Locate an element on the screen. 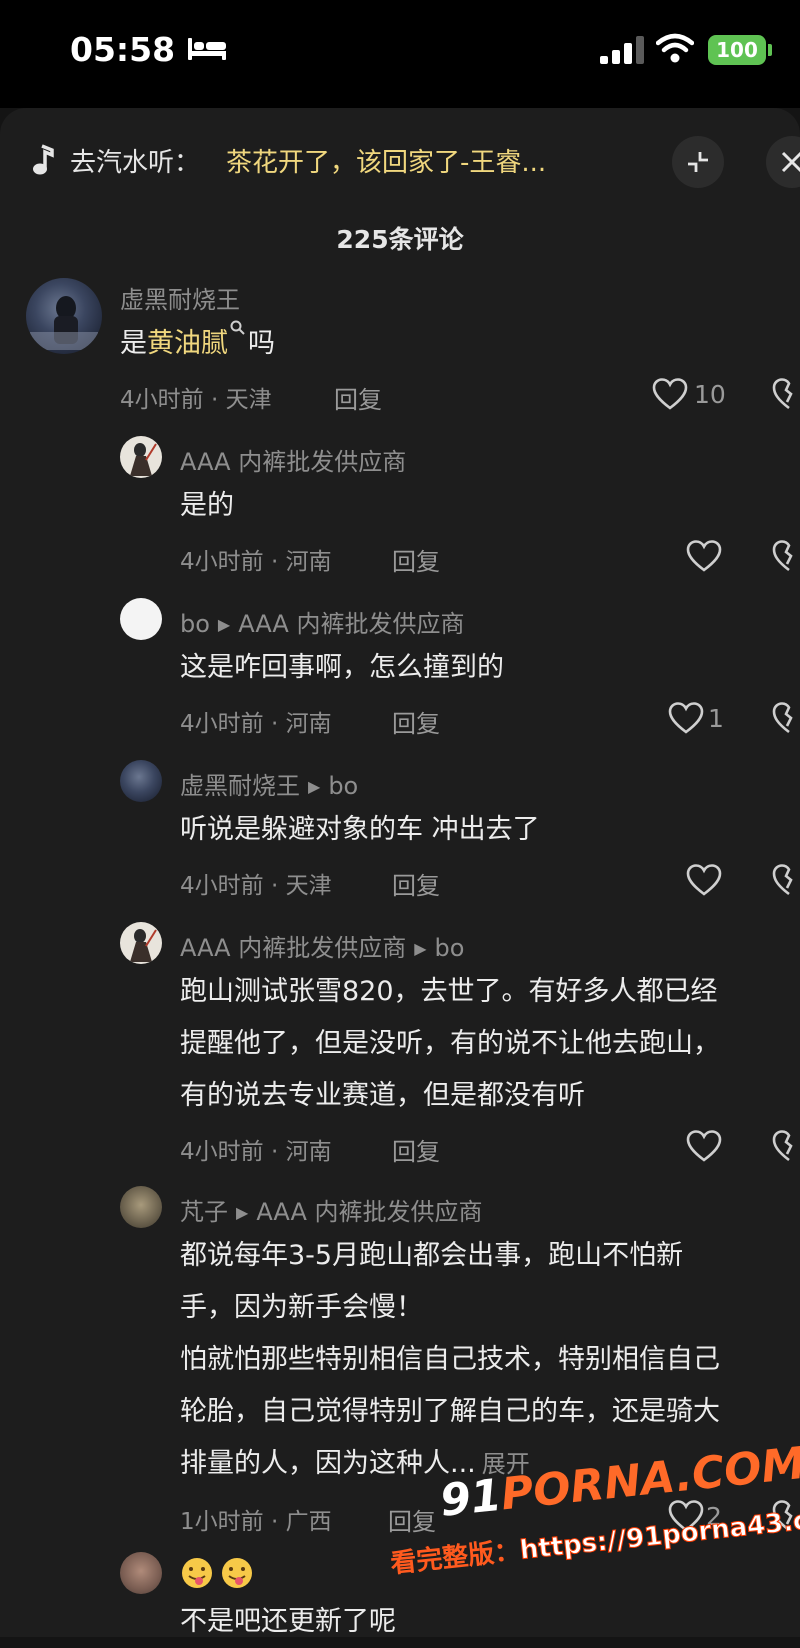 Image resolution: width=800 pixels, height=1648 pixels. comment-text: 这是咋回事啊，怎么撞到的 is located at coordinates (342, 668).